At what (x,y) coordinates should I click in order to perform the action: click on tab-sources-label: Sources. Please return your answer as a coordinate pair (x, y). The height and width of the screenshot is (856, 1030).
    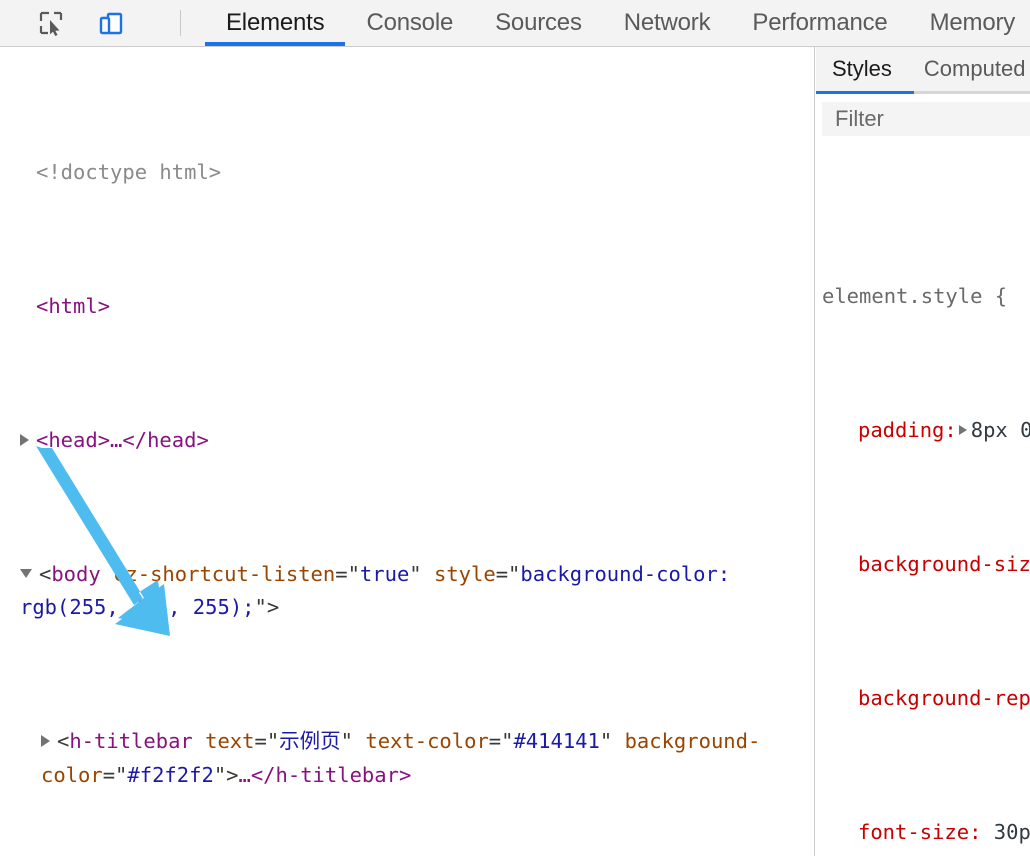
    Looking at the image, I should click on (538, 22).